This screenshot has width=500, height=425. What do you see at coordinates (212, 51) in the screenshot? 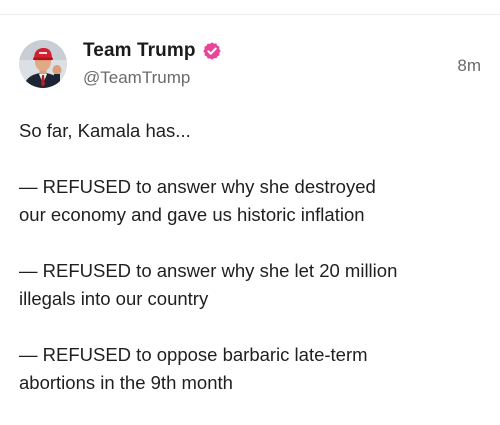
I see `verified-badge-icon` at bounding box center [212, 51].